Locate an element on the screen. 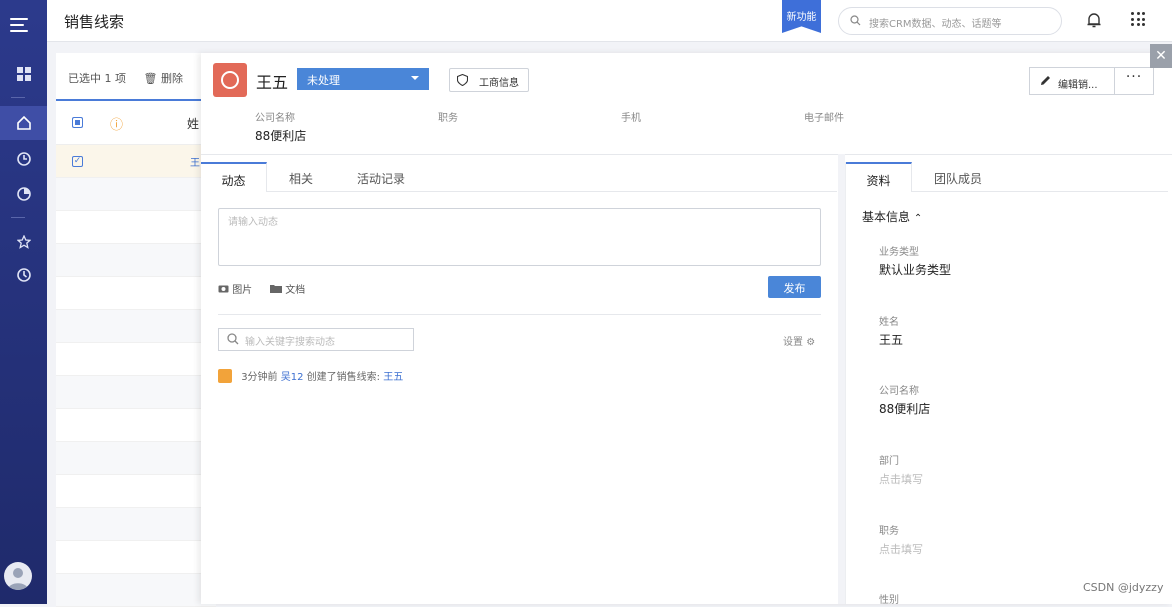 The width and height of the screenshot is (1172, 607). row-name-link: 王 is located at coordinates (195, 161).